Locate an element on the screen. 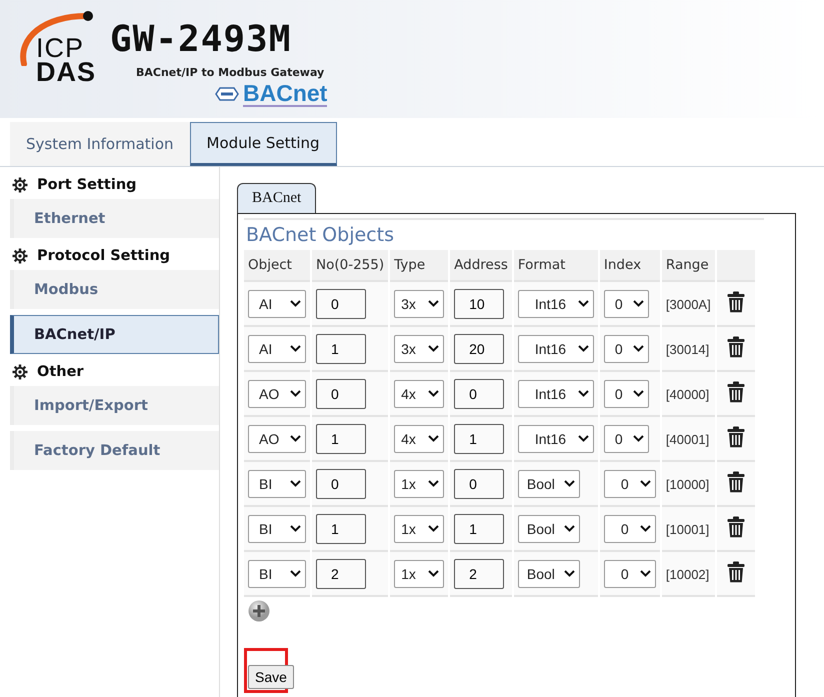 Image resolution: width=824 pixels, height=697 pixels. range-text: [10002] is located at coordinates (688, 574).